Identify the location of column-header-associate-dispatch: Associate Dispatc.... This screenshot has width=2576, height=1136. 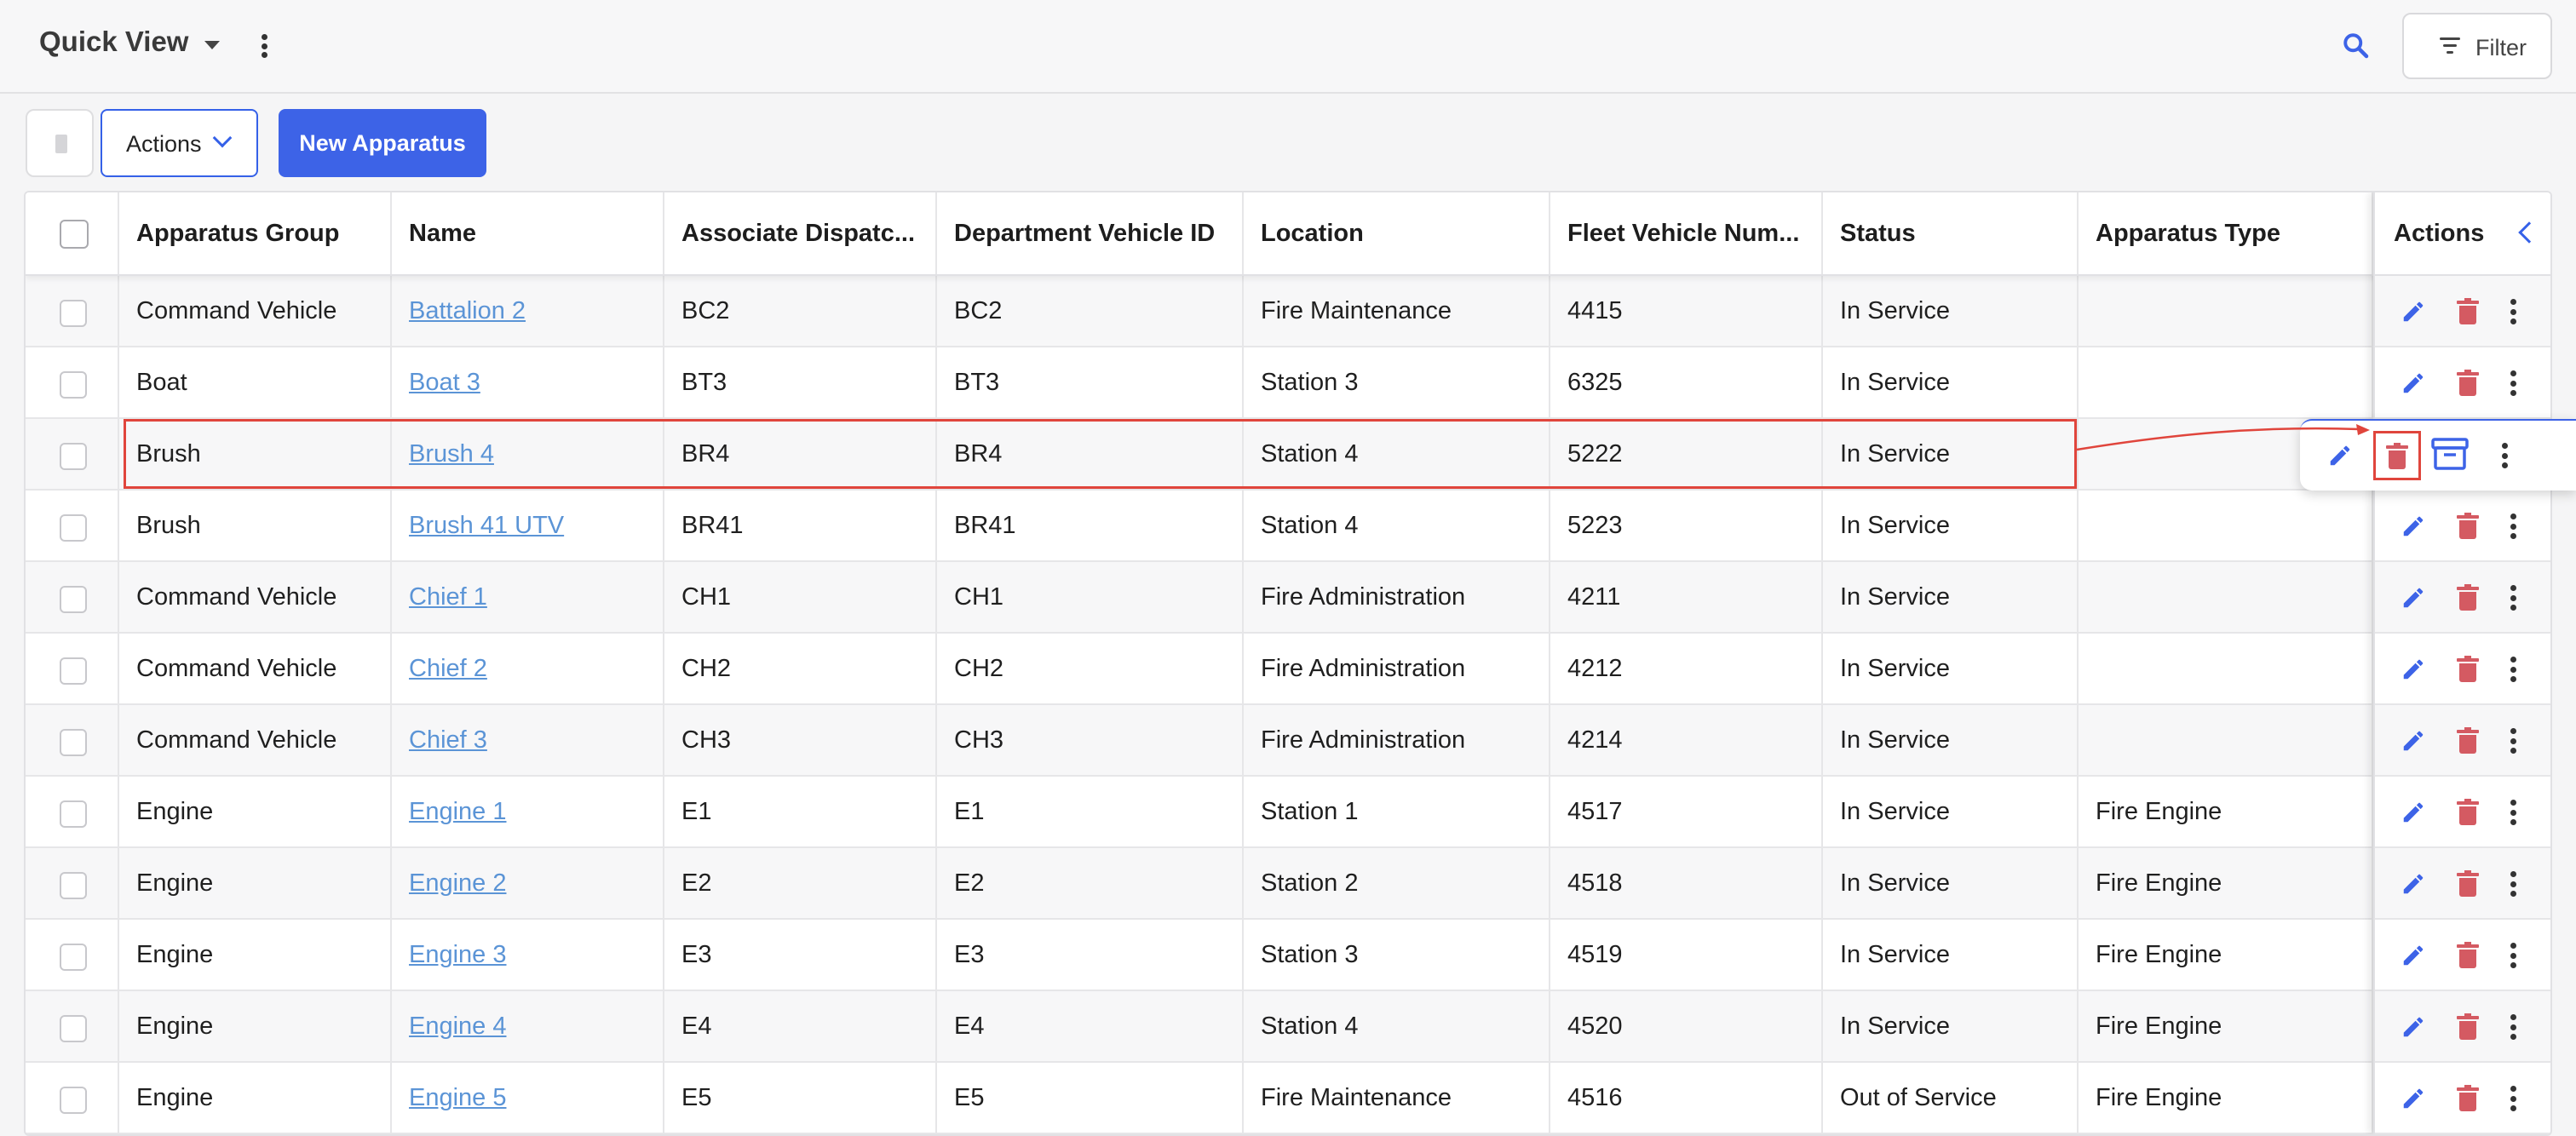
(800, 233).